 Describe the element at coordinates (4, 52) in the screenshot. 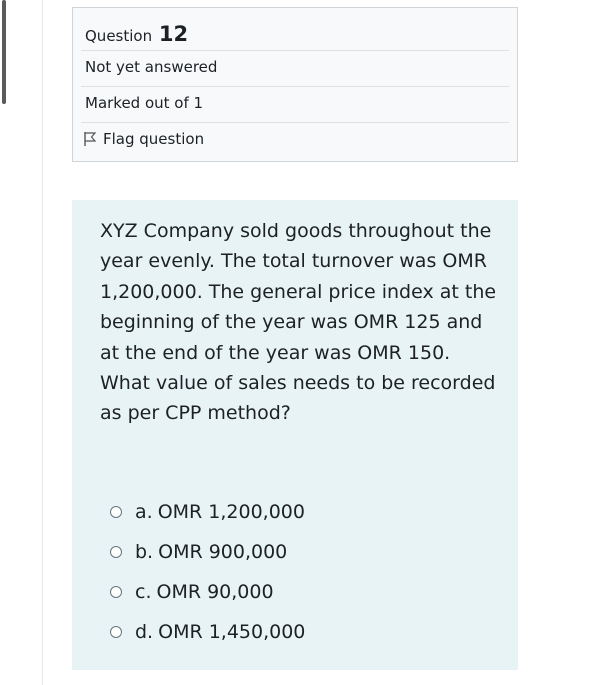

I see `scrollbar-thumb` at that location.